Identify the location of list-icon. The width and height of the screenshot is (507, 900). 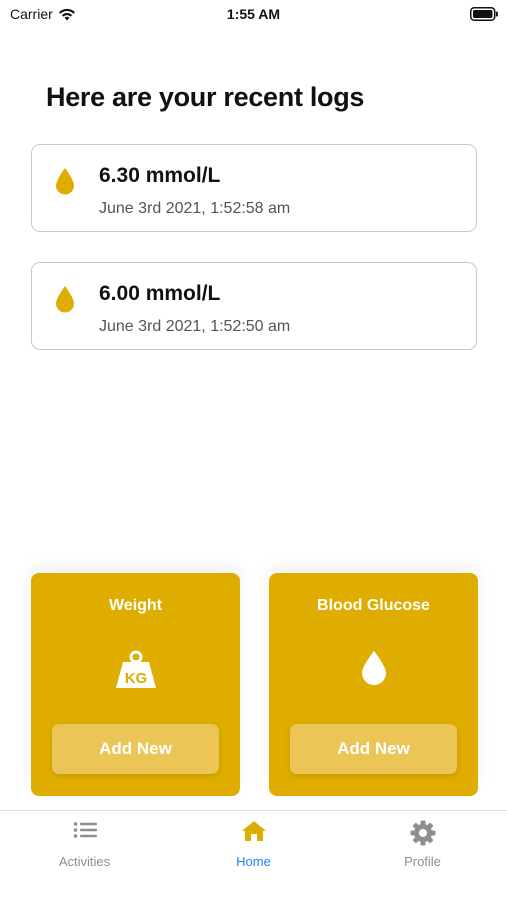
(85, 830).